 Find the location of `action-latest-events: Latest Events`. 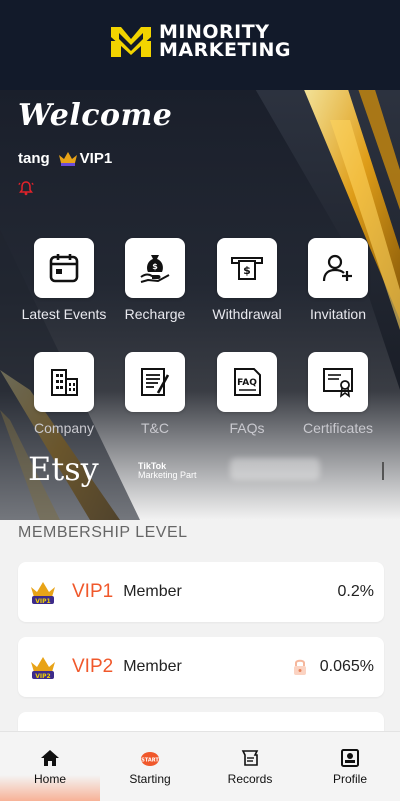

action-latest-events: Latest Events is located at coordinates (64, 280).